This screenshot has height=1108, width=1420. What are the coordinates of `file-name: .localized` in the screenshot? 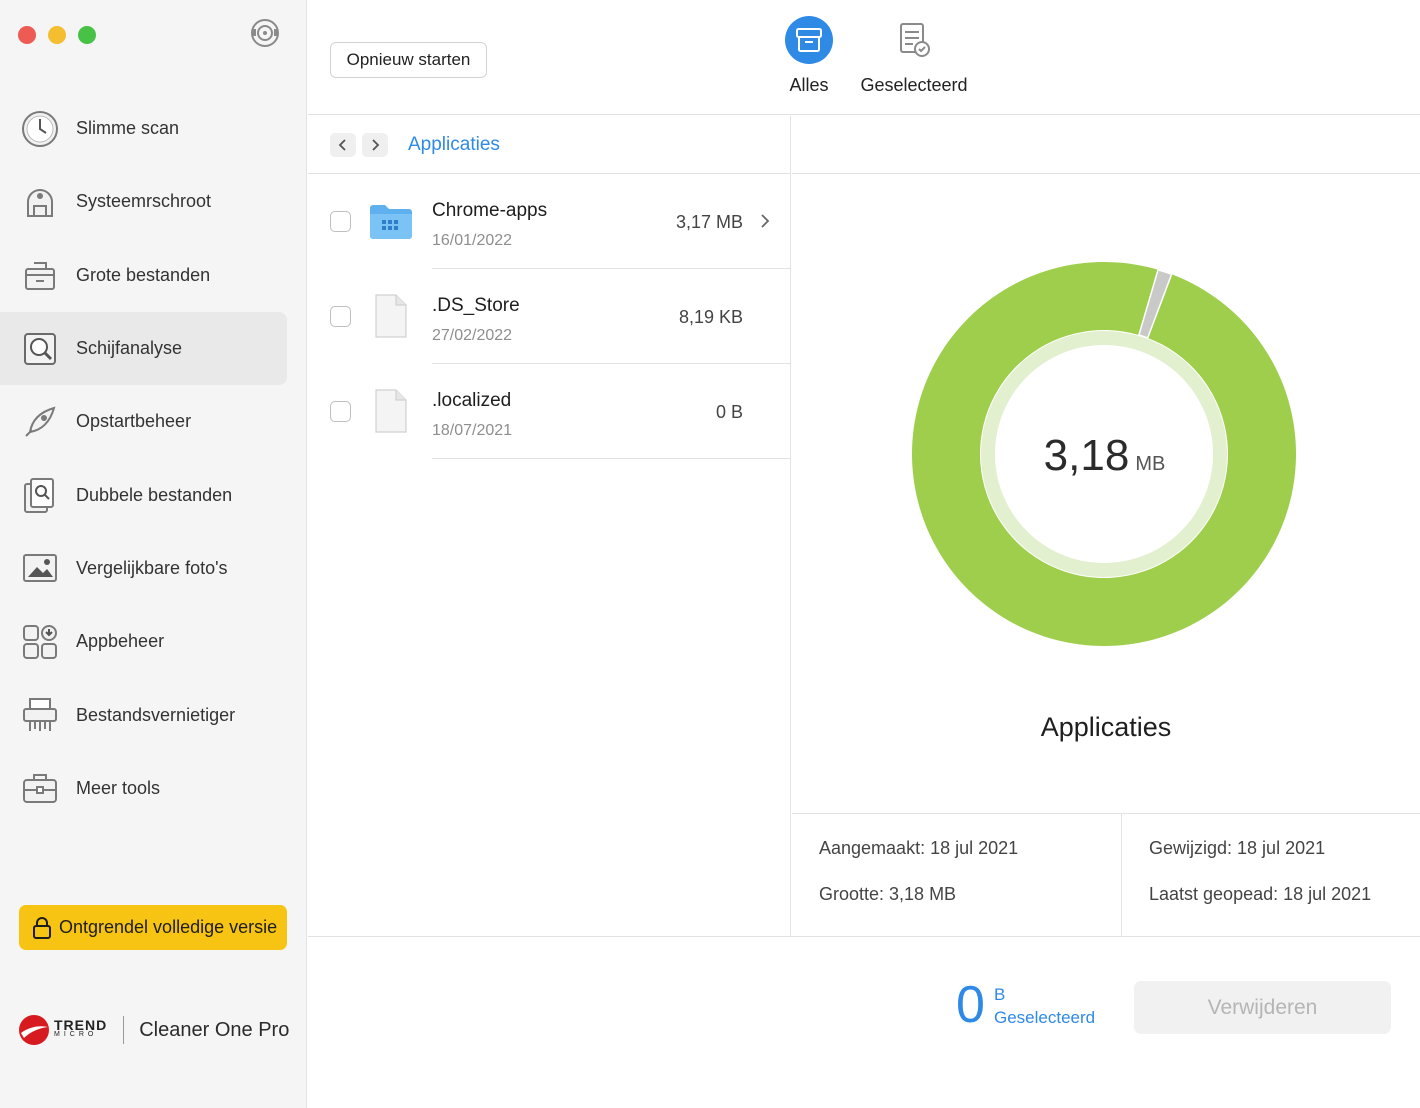 It's located at (472, 400).